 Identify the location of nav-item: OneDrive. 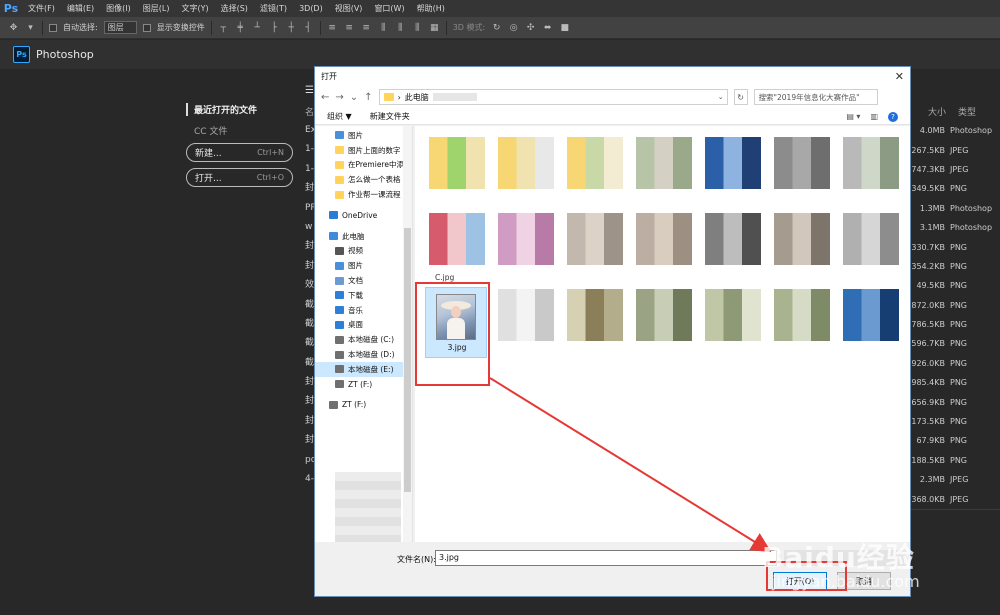
(363, 215).